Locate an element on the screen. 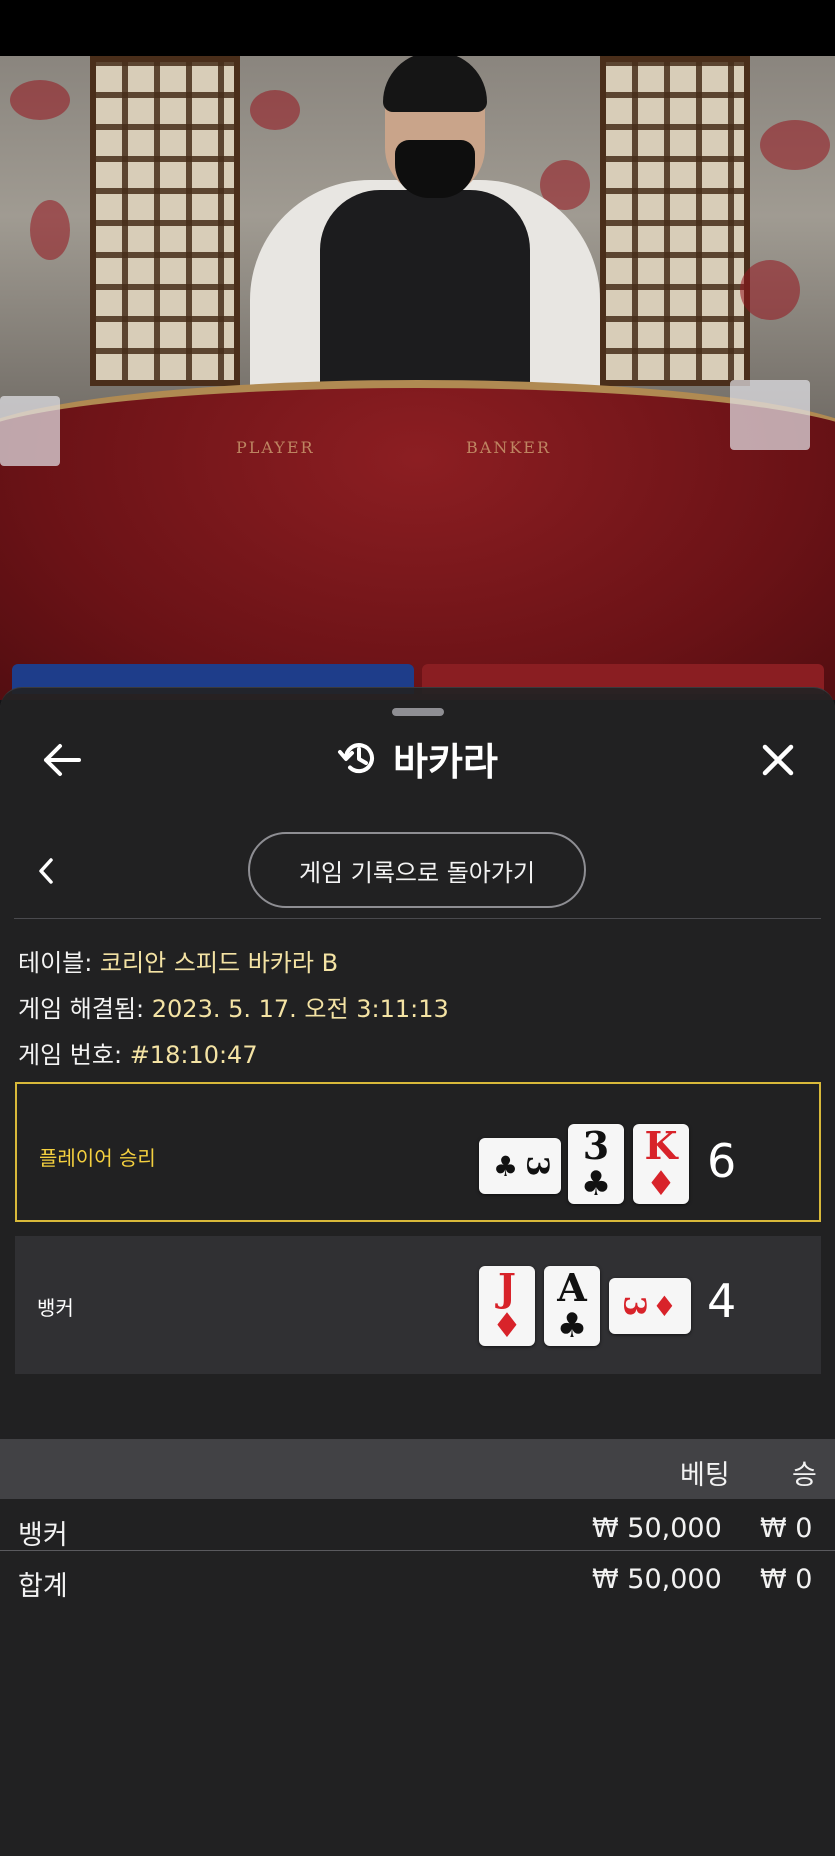 The image size is (835, 1856). close-button is located at coordinates (778, 760).